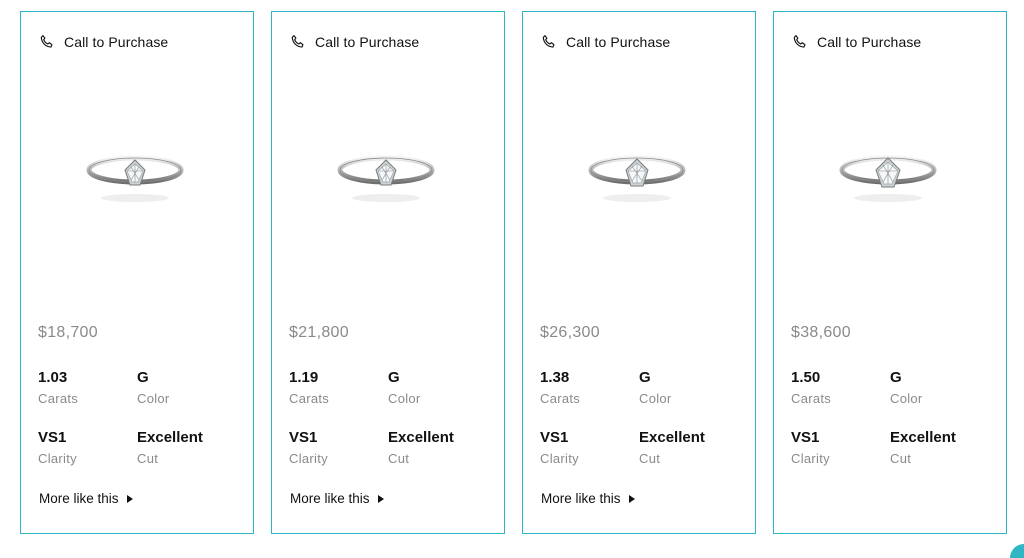  I want to click on carats-spec: 1.38 Carats, so click(590, 388).